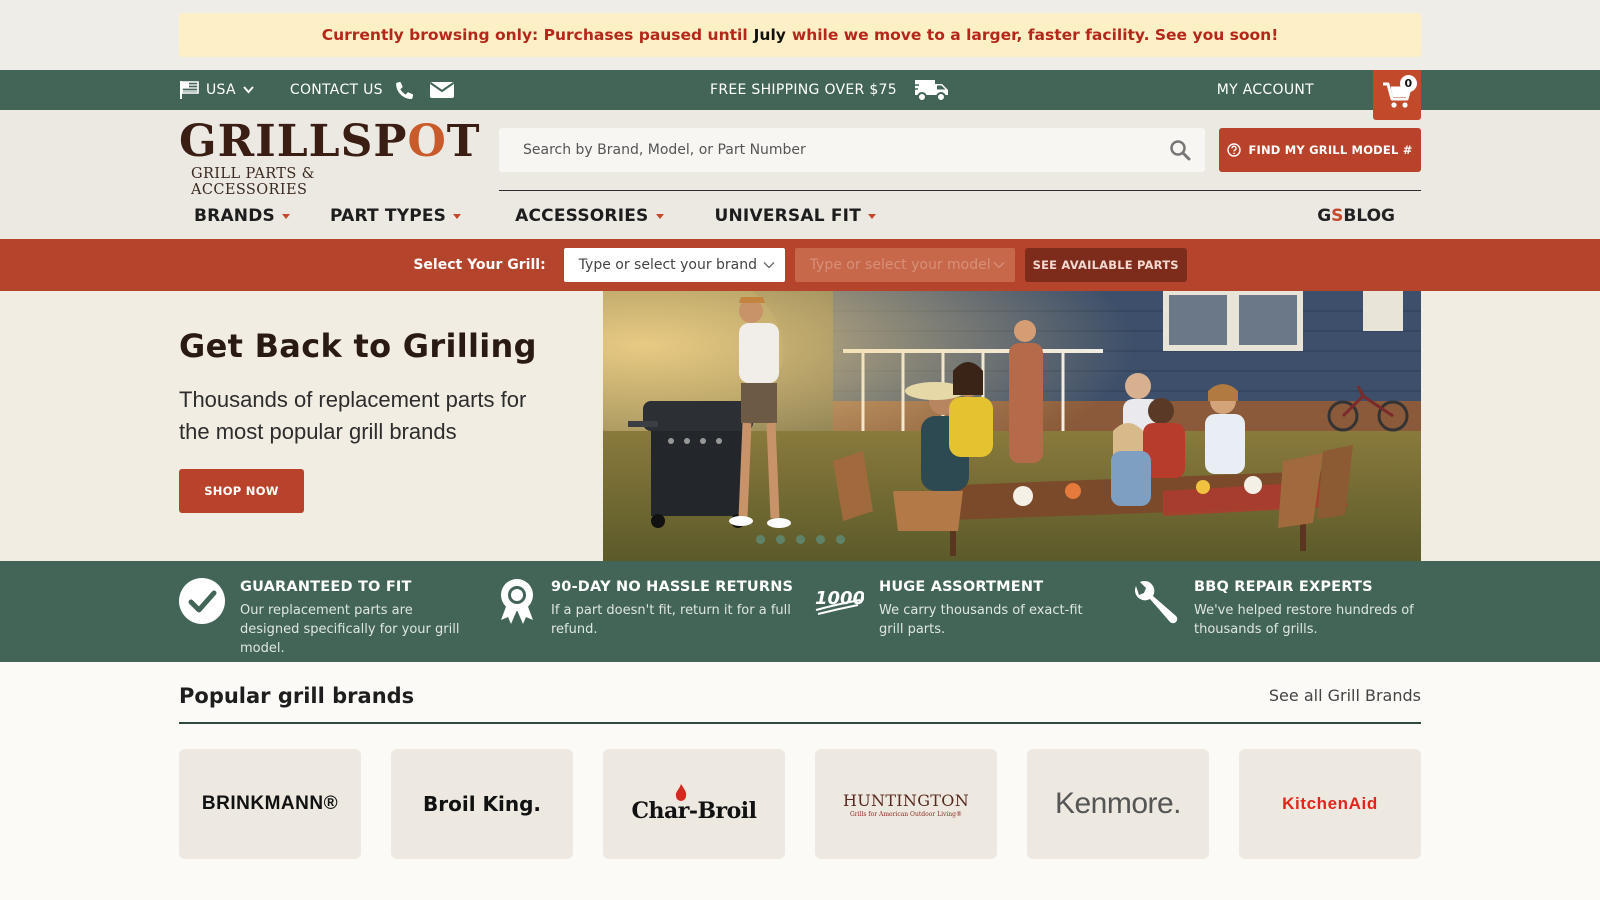 The width and height of the screenshot is (1600, 900). Describe the element at coordinates (388, 216) in the screenshot. I see `nav-part-types-label: PART TYPES` at that location.